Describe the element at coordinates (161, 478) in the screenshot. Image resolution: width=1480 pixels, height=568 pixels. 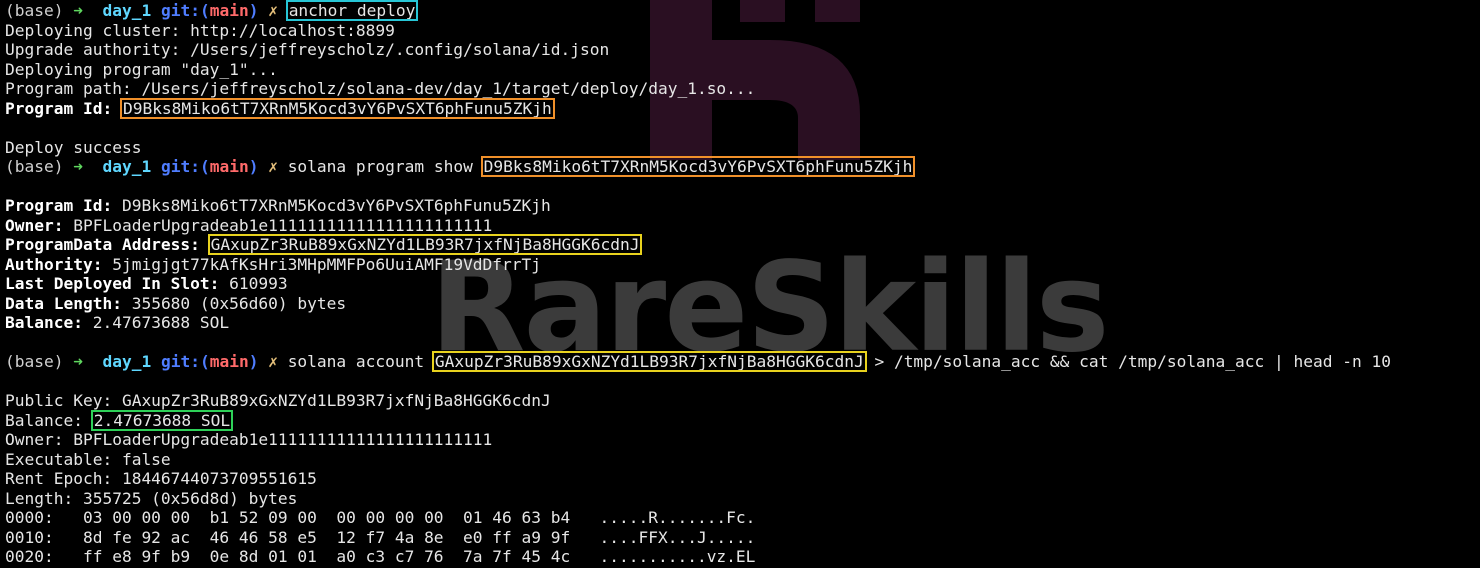
I see `output-line: Rent Epoch: 18446744073709551615` at that location.